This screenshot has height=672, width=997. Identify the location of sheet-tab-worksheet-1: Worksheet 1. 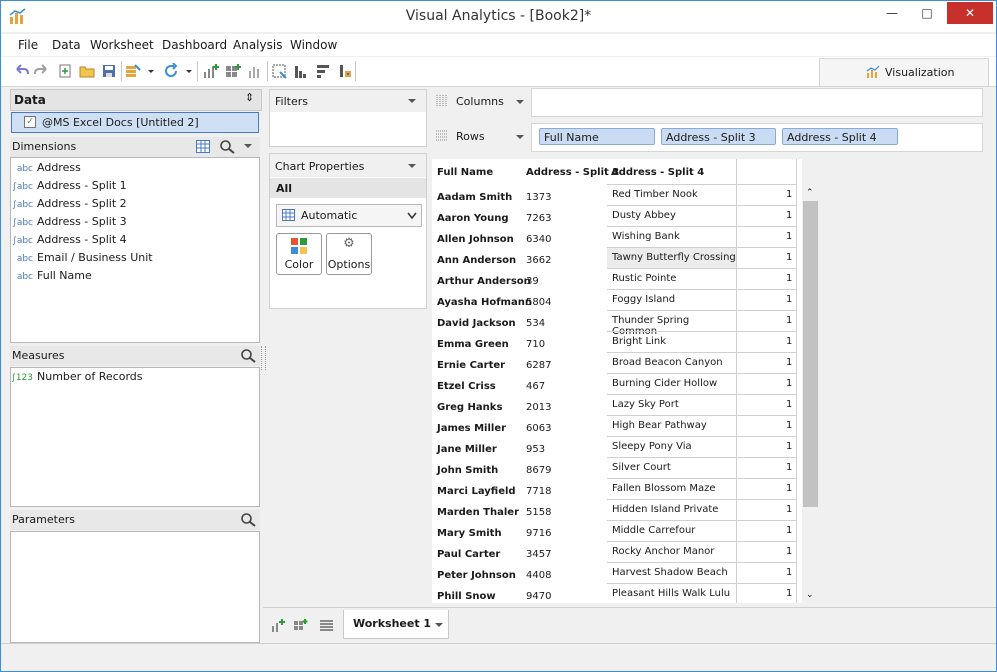
(396, 624).